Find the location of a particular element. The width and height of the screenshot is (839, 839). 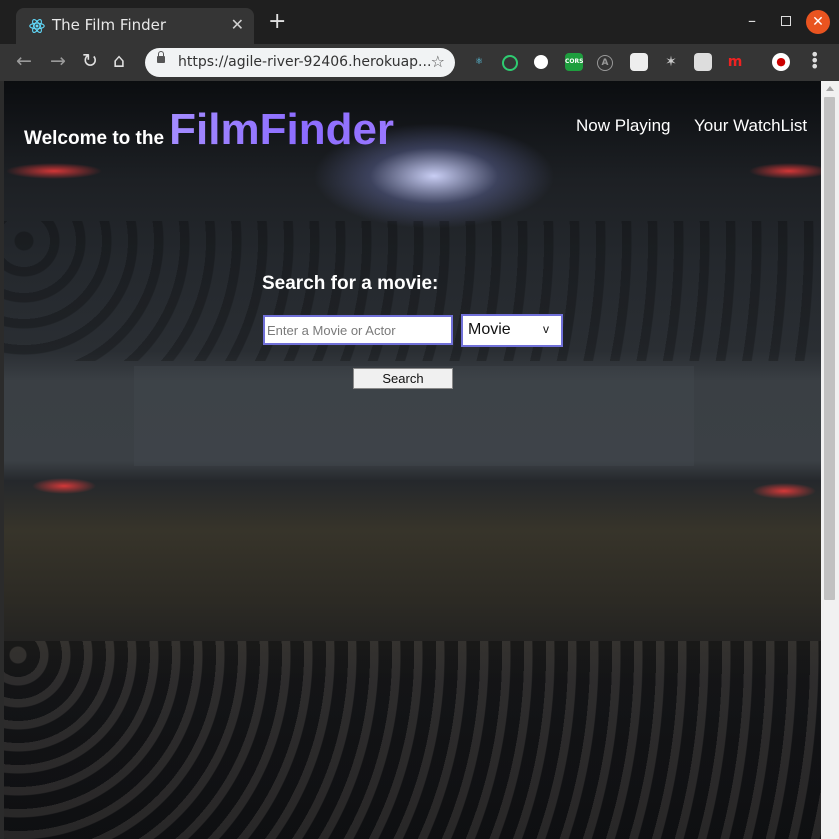

extension-a-icon: A is located at coordinates (605, 63).